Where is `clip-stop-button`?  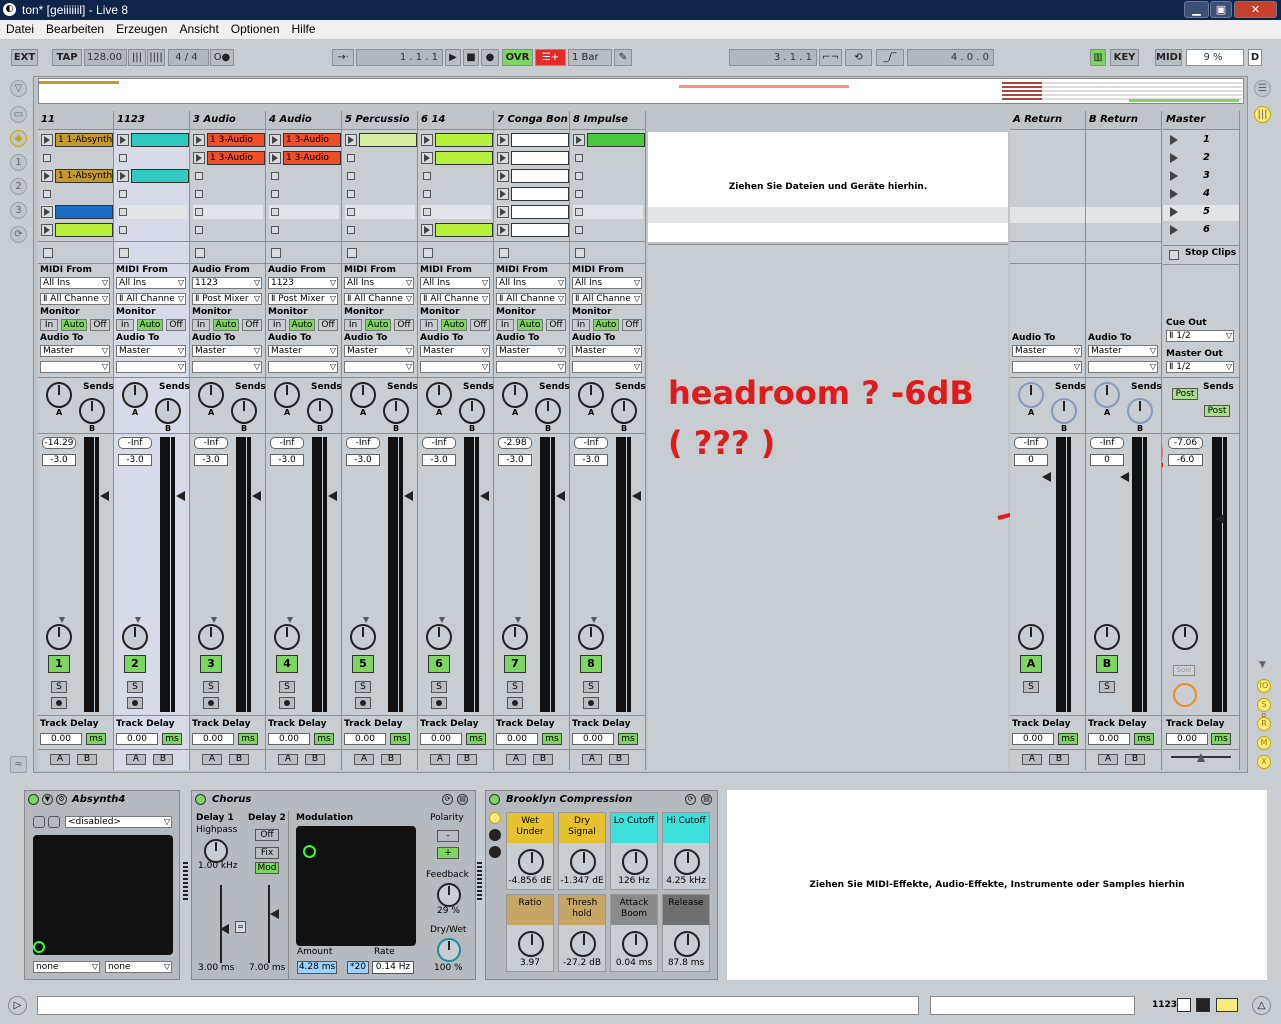
clip-stop-button is located at coordinates (275, 176).